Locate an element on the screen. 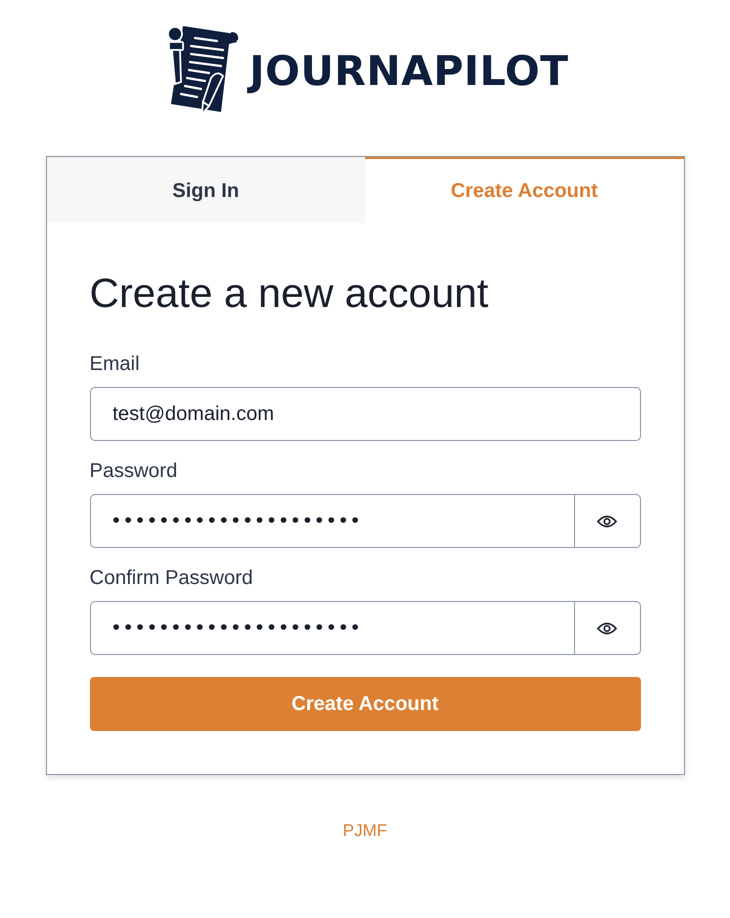 The image size is (730, 918). logo-wordmark: JOURNAPILOT is located at coordinates (409, 71).